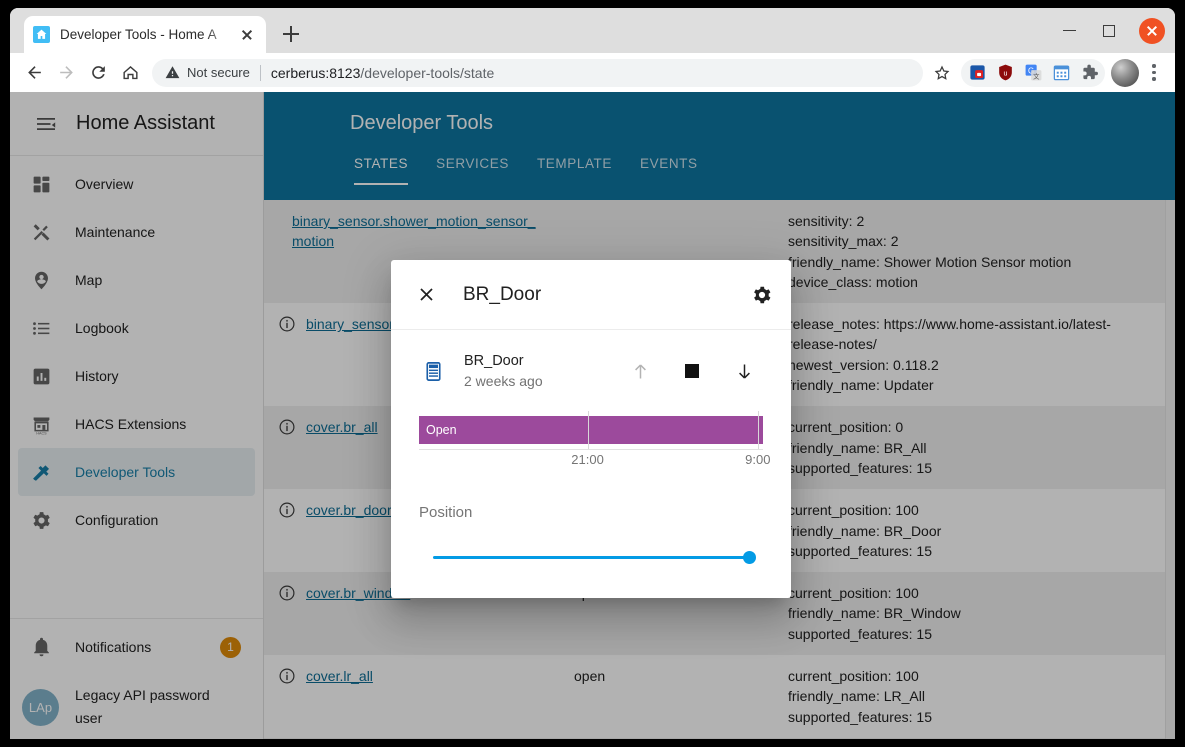 This screenshot has height=747, width=1185. I want to click on entity-row: BR_Door 2 weeks ago, so click(591, 371).